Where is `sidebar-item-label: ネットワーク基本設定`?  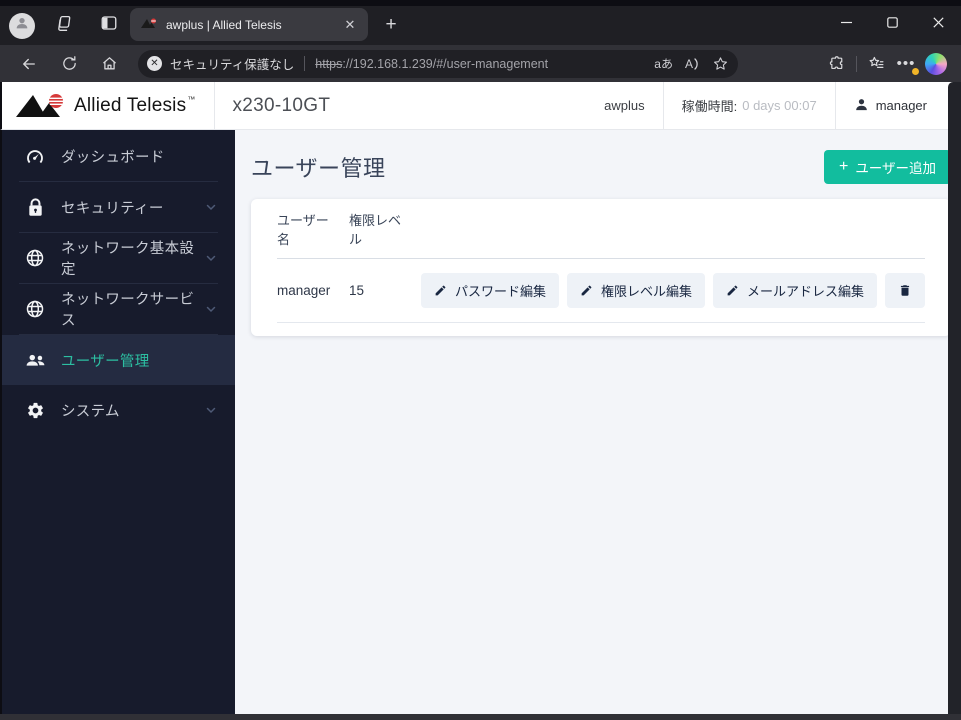
sidebar-item-label: ネットワーク基本設定 is located at coordinates (128, 259).